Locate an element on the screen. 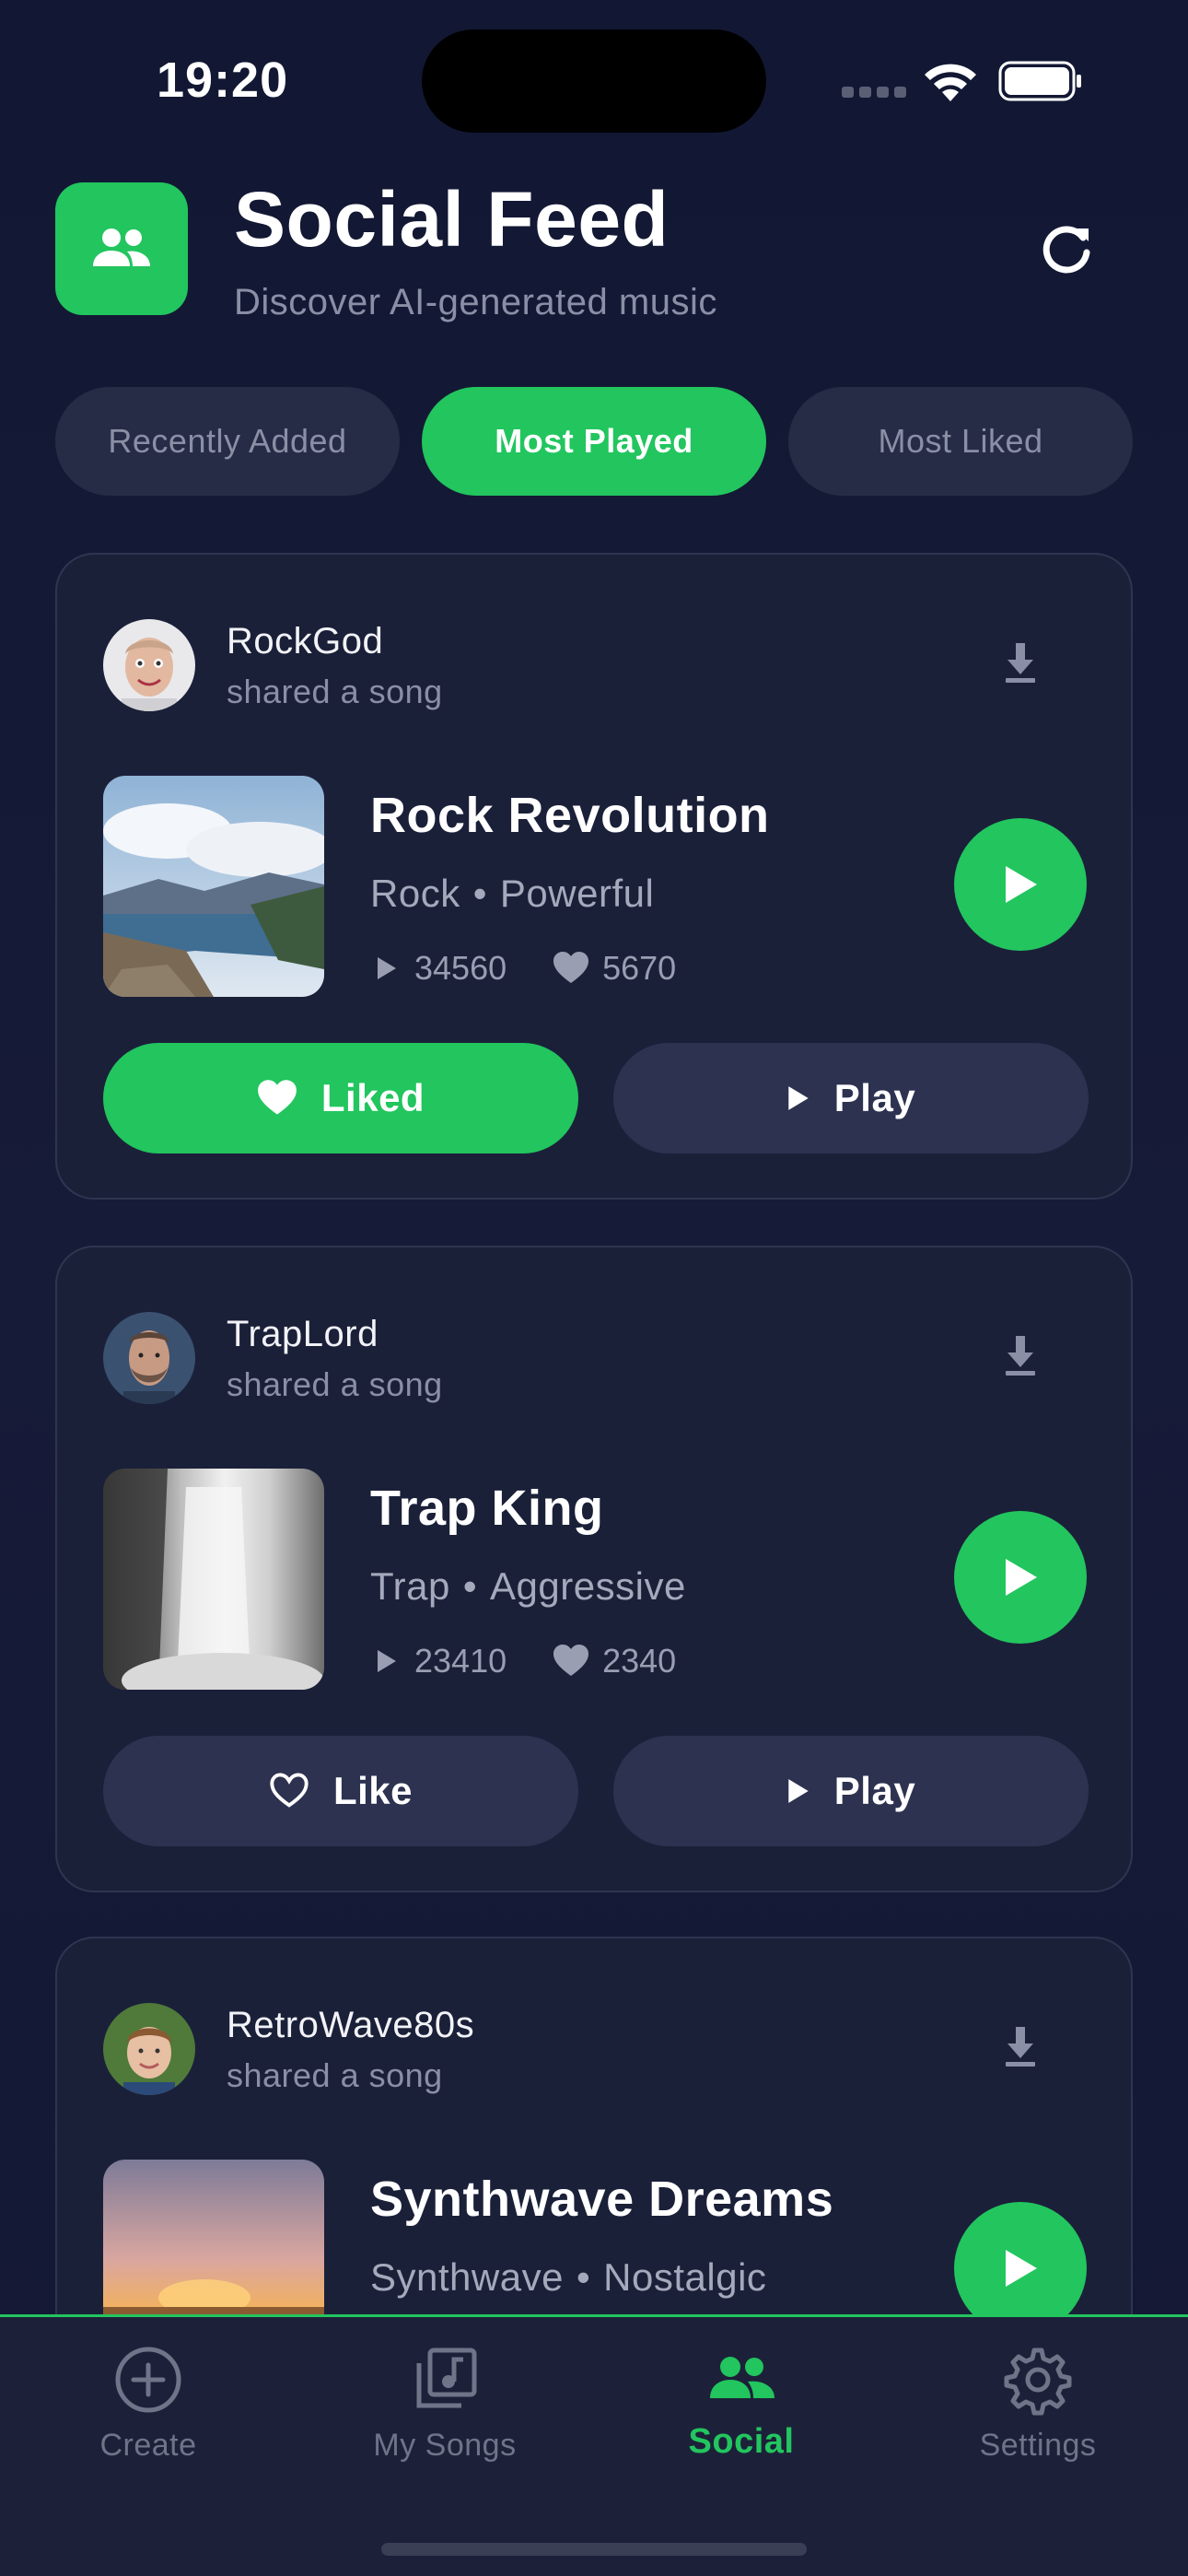 Image resolution: width=1188 pixels, height=2576 pixels. like-button-label: Liked is located at coordinates (372, 1097).